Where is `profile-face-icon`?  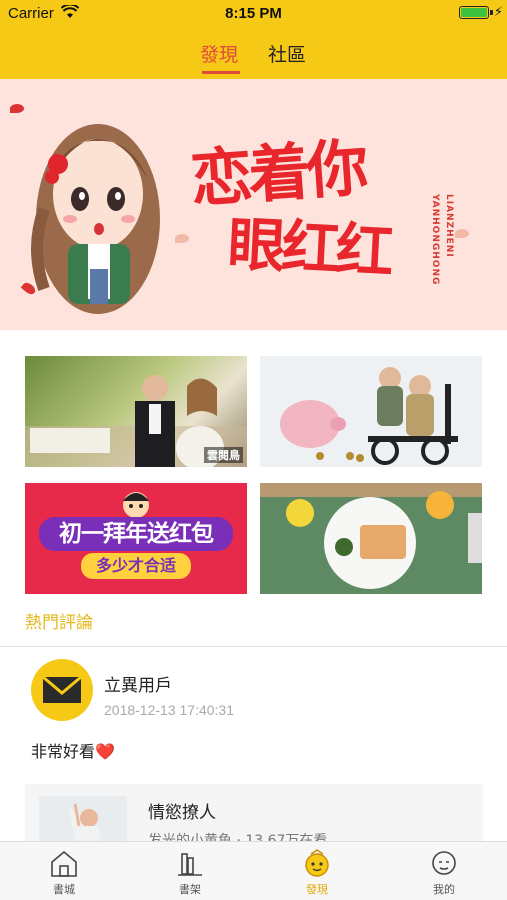 profile-face-icon is located at coordinates (444, 863).